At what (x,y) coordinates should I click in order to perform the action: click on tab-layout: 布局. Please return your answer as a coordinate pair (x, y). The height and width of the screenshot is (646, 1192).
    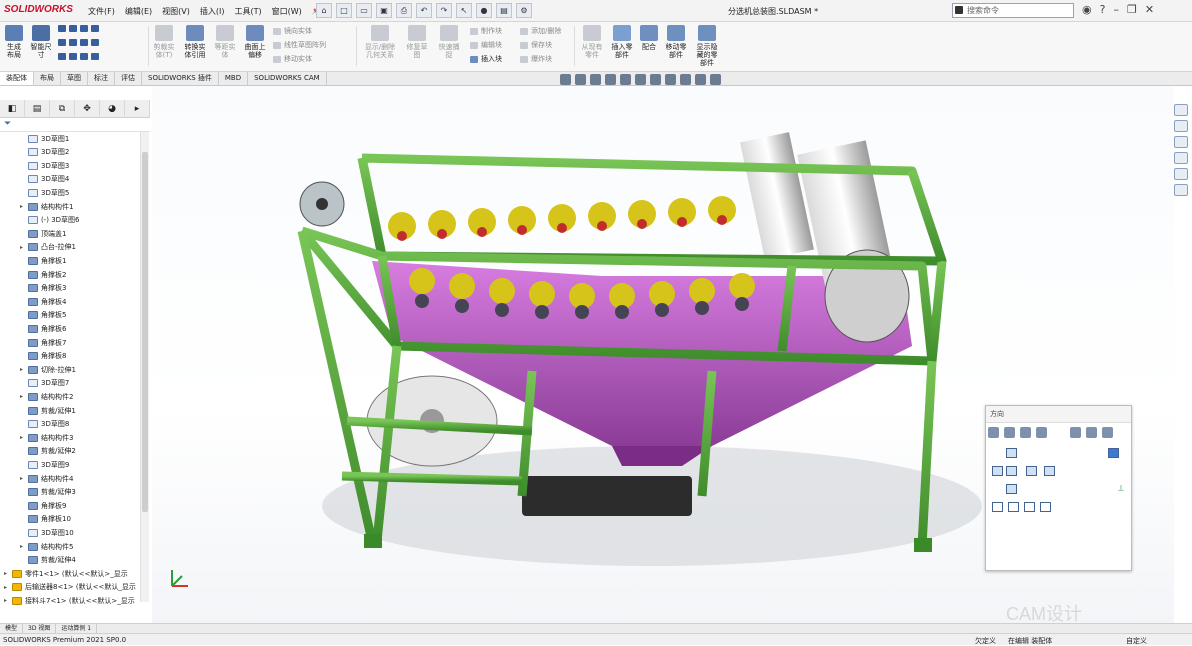
    Looking at the image, I should click on (47, 78).